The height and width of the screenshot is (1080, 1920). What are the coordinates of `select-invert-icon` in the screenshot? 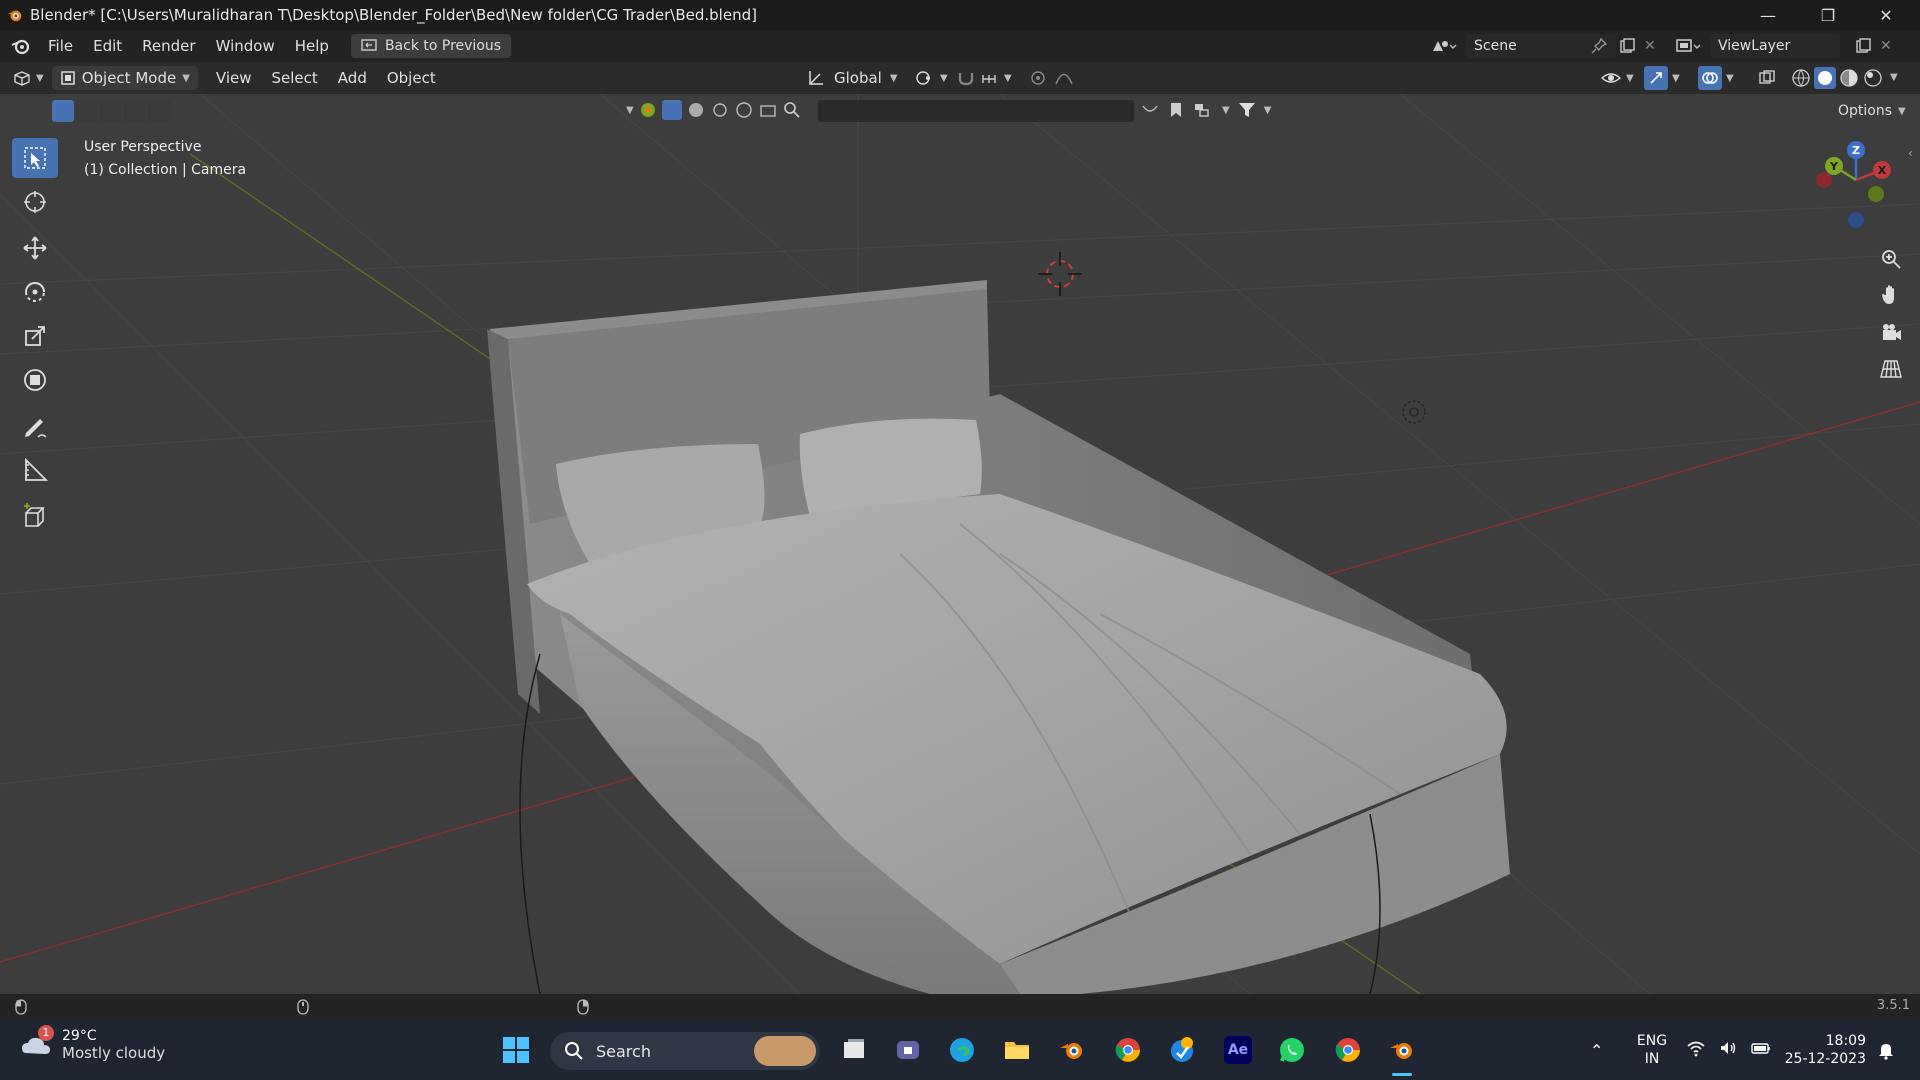 It's located at (135, 111).